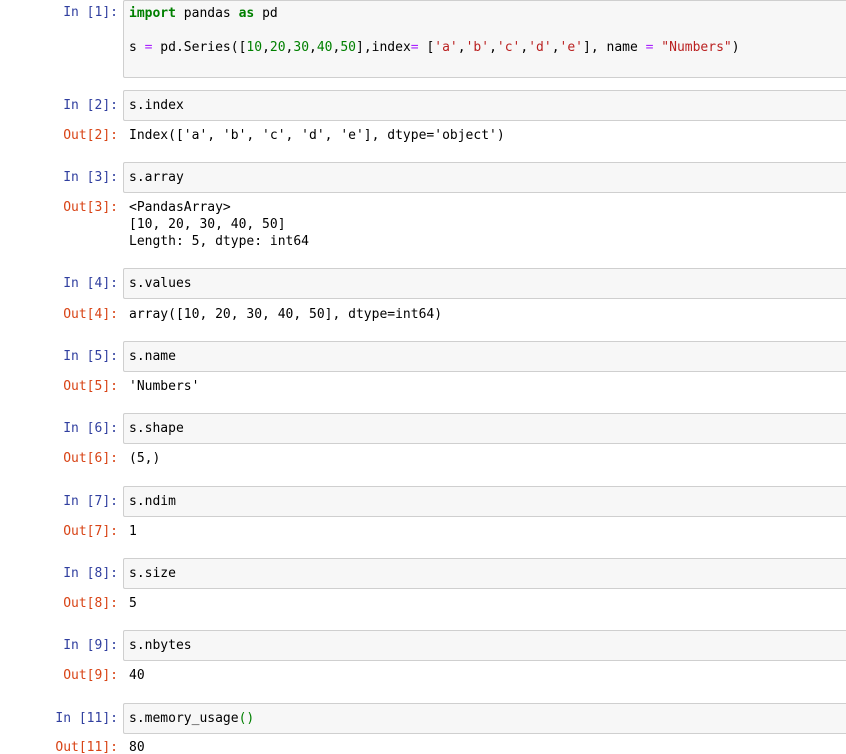  What do you see at coordinates (160, 283) in the screenshot?
I see `code-line: s.values` at bounding box center [160, 283].